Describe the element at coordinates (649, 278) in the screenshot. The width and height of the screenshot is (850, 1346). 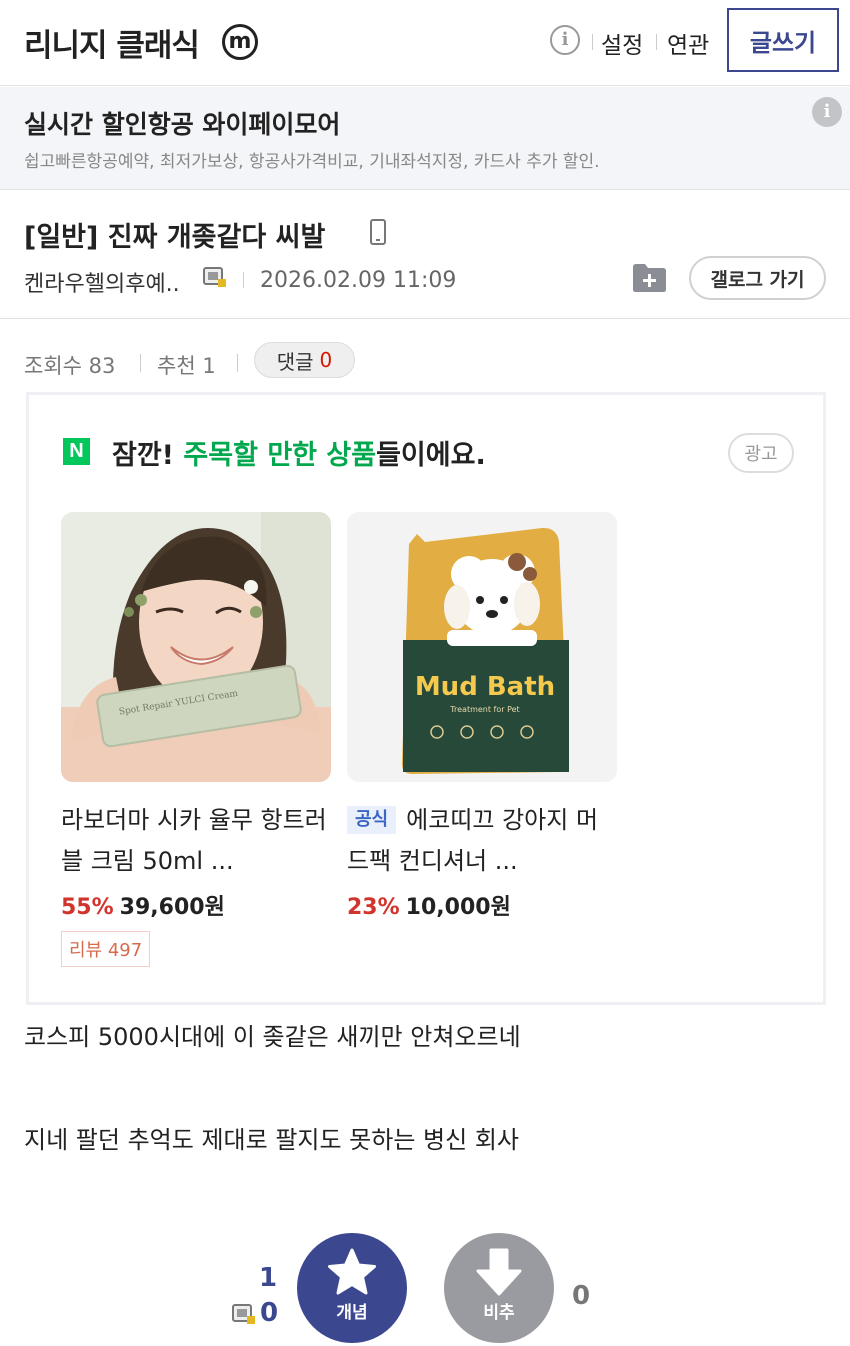
I see `folder-add-icon` at that location.